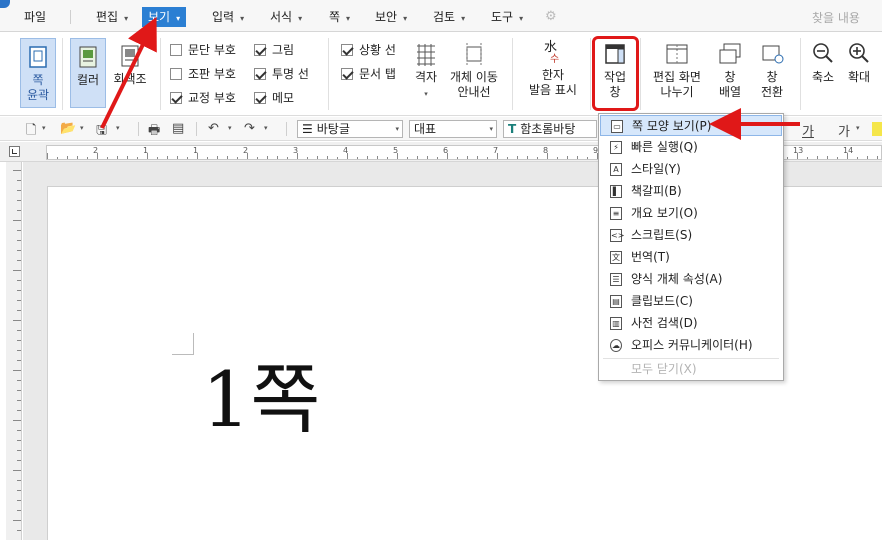 The width and height of the screenshot is (882, 540). What do you see at coordinates (274, 98) in the screenshot?
I see `memo-checkbox: 메모` at bounding box center [274, 98].